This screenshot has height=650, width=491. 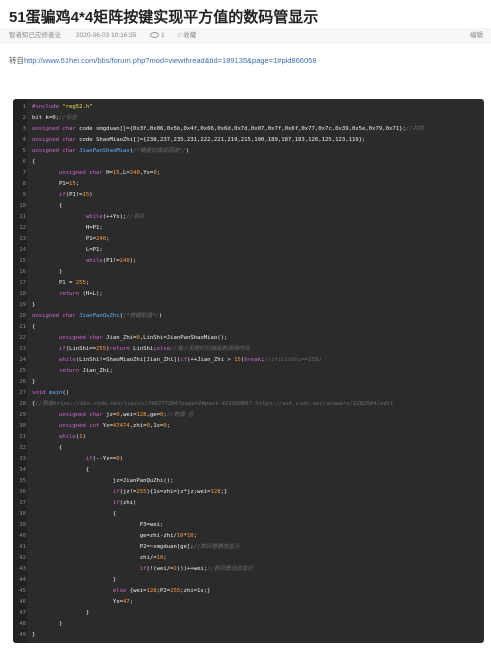 I want to click on code-token: //数值 位, so click(x=180, y=415).